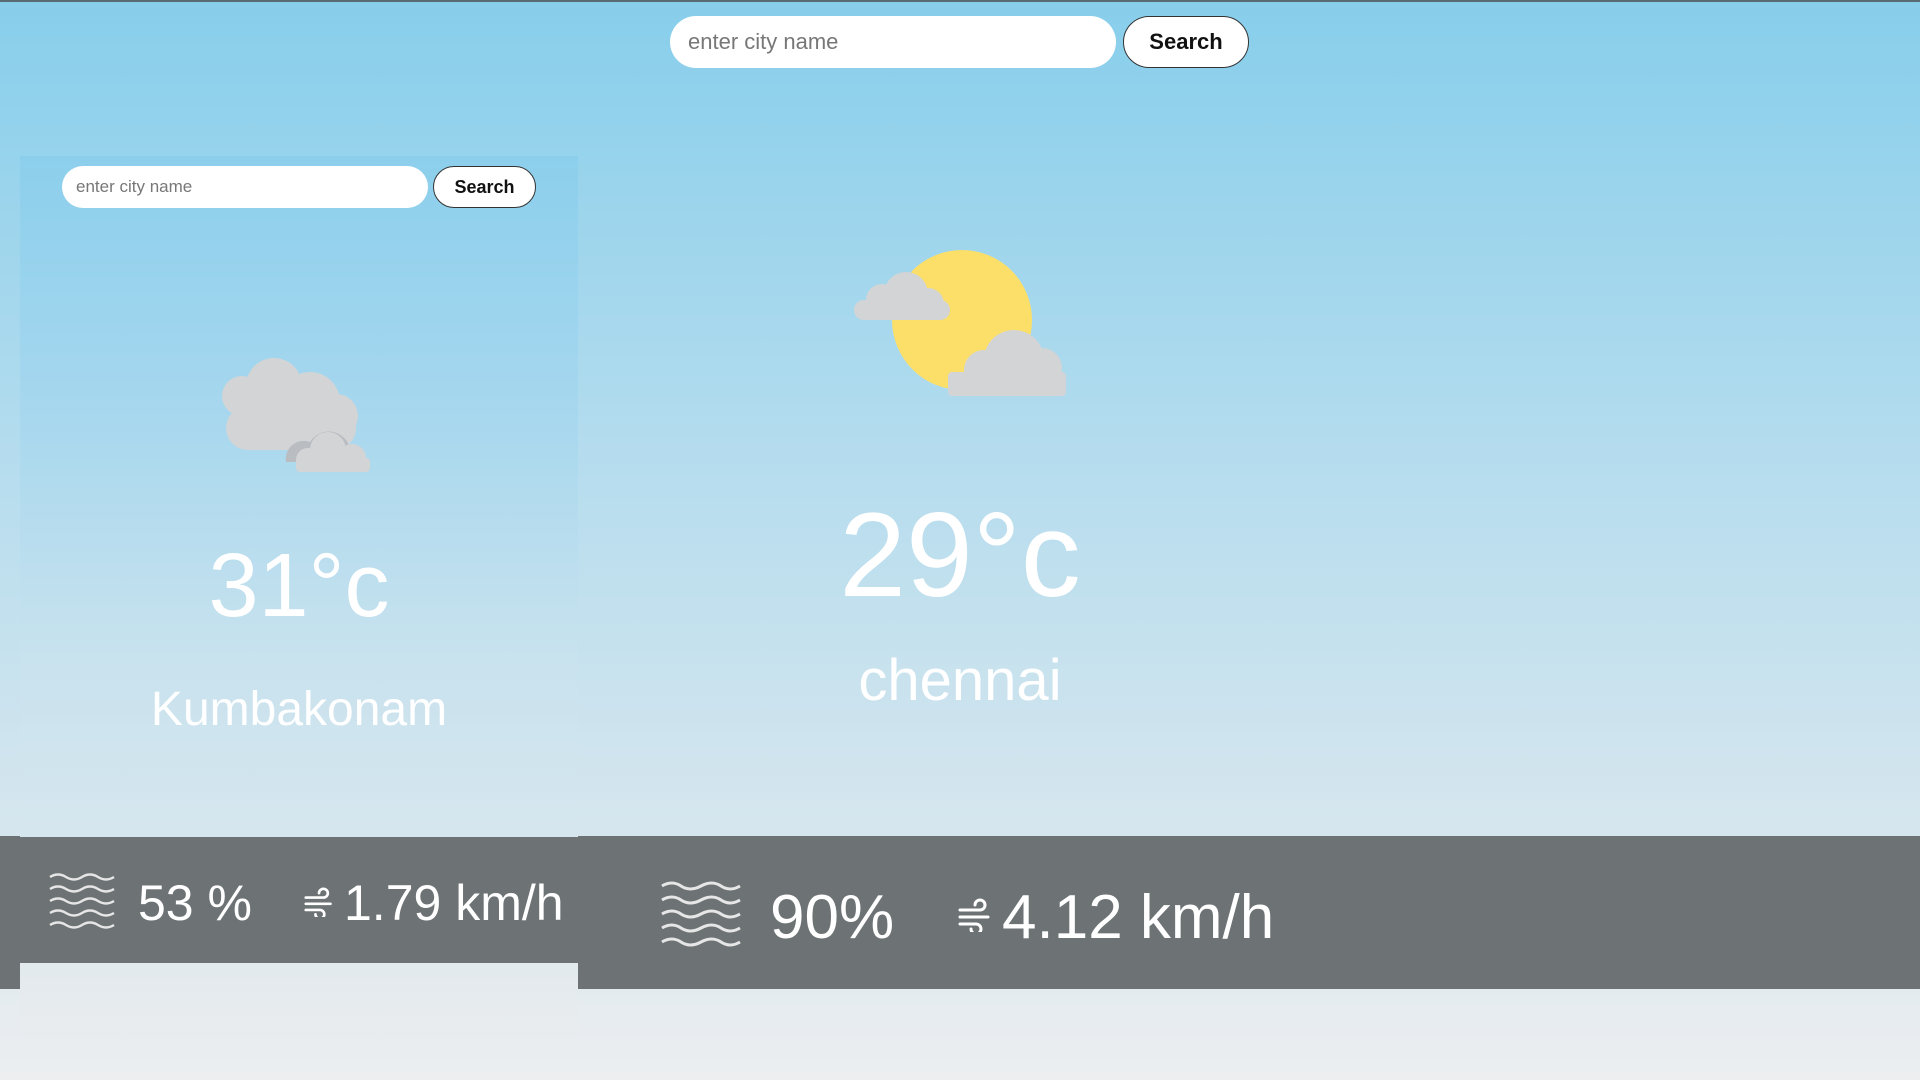  Describe the element at coordinates (1138, 917) in the screenshot. I see `main-wind-value: 4.12 km/h` at that location.